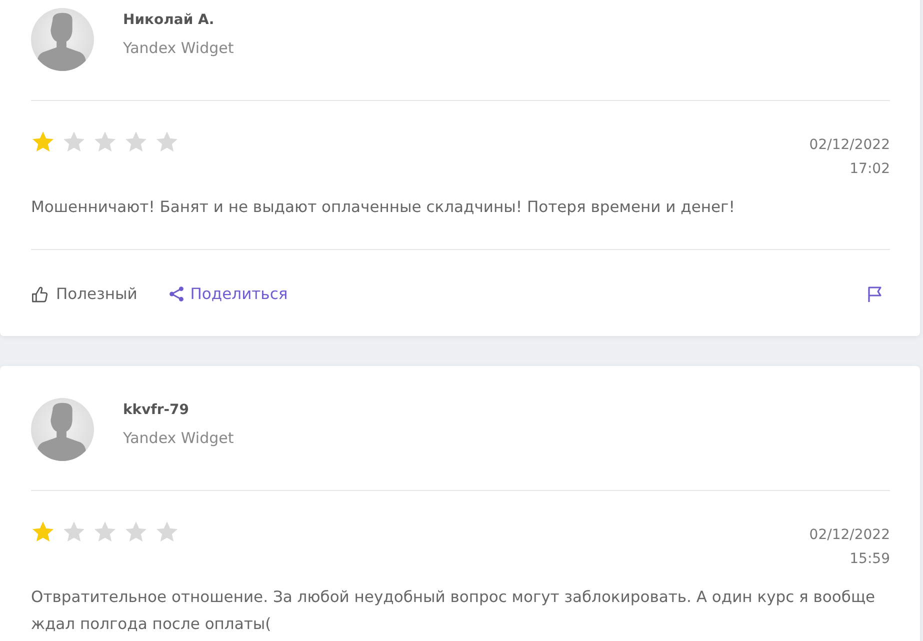 Image resolution: width=923 pixels, height=641 pixels. What do you see at coordinates (228, 294) in the screenshot?
I see `share-link: Поделиться` at bounding box center [228, 294].